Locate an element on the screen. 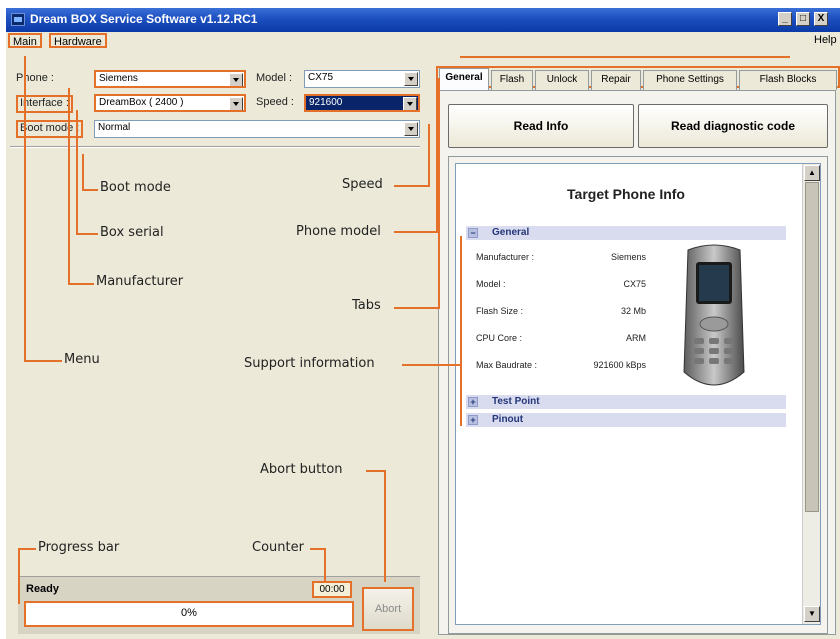 This screenshot has width=840, height=639. status-text: Ready is located at coordinates (43, 589).